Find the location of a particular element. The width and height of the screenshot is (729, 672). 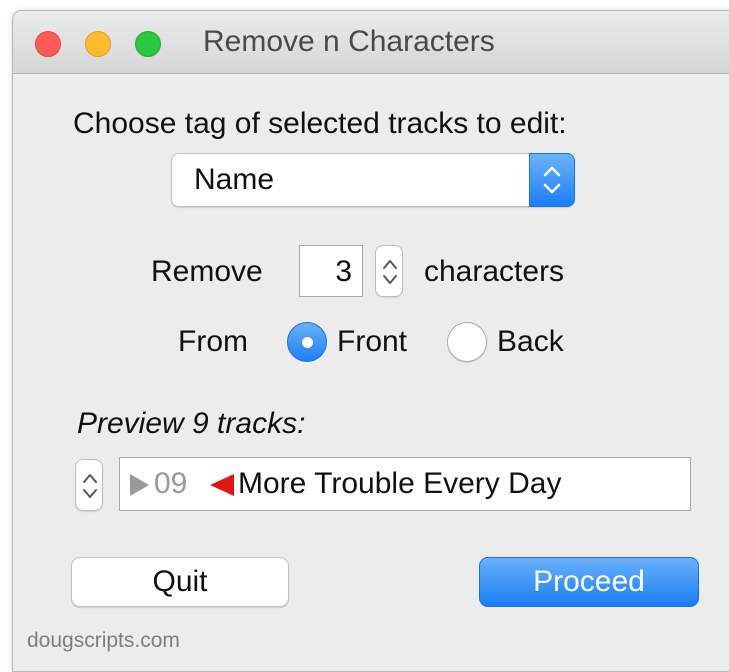

characters-label: characters is located at coordinates (494, 271).